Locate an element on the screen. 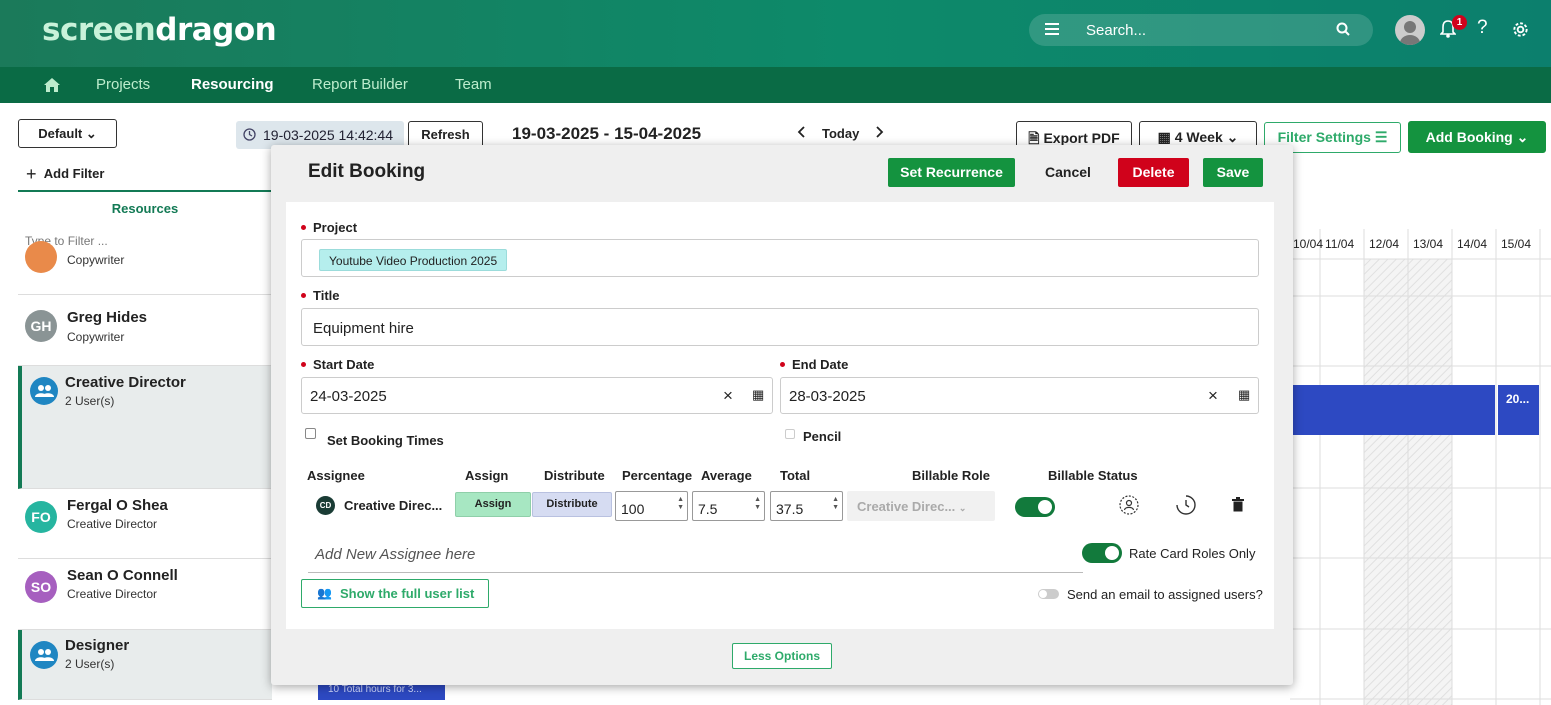  resource-row: GH Greg Hides Copywriter is located at coordinates (145, 330).